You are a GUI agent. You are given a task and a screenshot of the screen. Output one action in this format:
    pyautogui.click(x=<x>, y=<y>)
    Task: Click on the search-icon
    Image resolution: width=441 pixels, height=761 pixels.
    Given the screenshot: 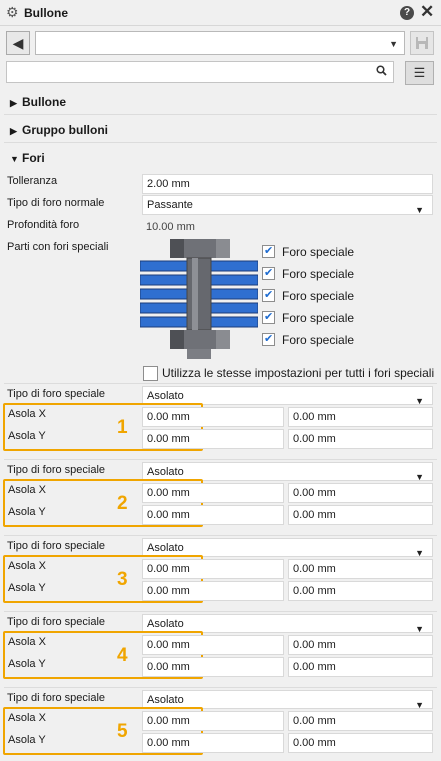 What is the action you would take?
    pyautogui.click(x=381, y=72)
    